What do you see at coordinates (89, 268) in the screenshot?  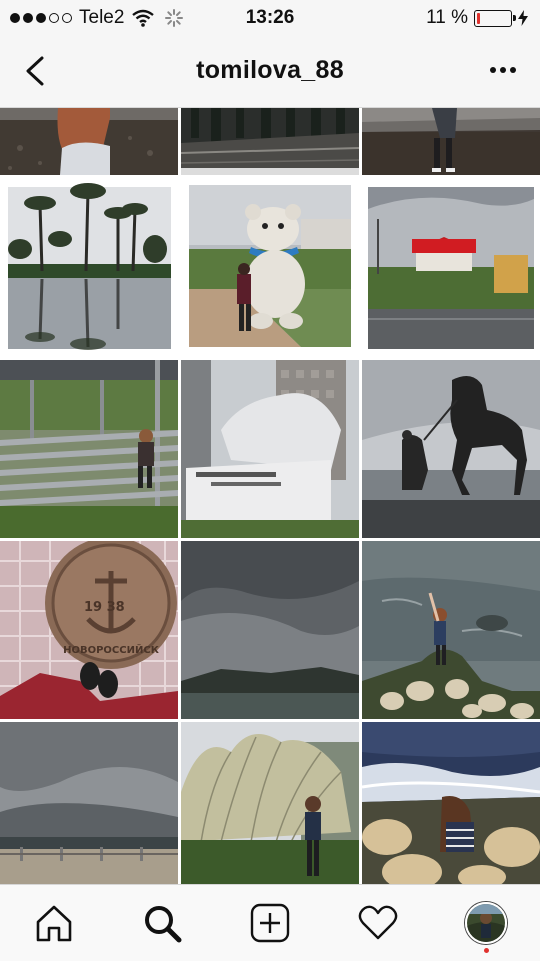 I see `photo-palm-trees-reflection` at bounding box center [89, 268].